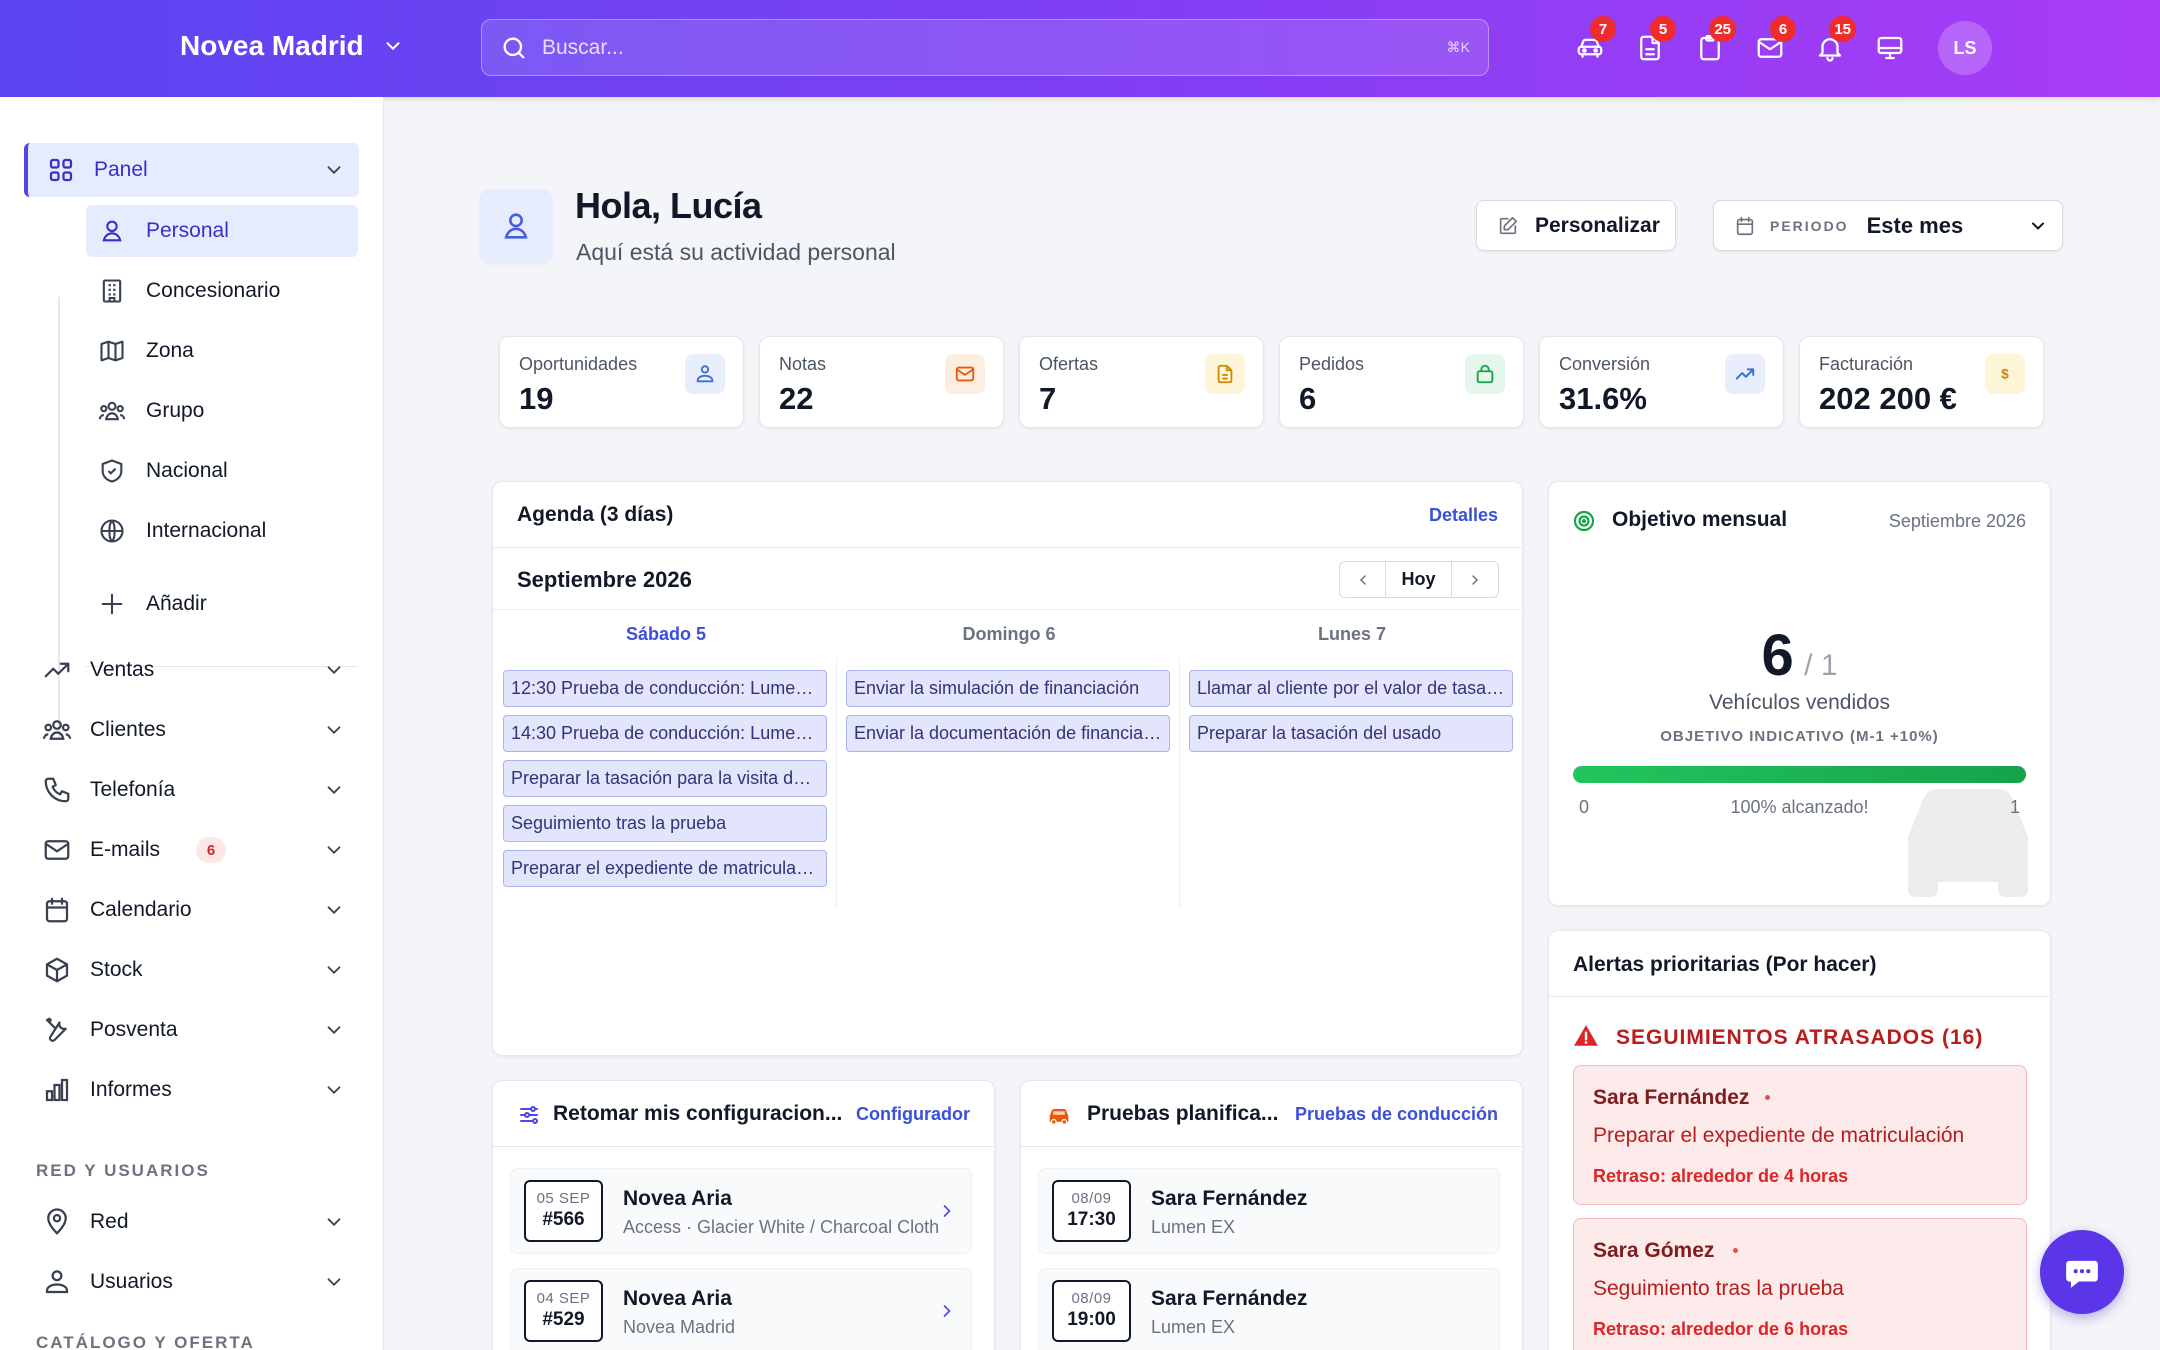  I want to click on stat-card-facturacion: Facturación 202 200 € $, so click(1921, 382).